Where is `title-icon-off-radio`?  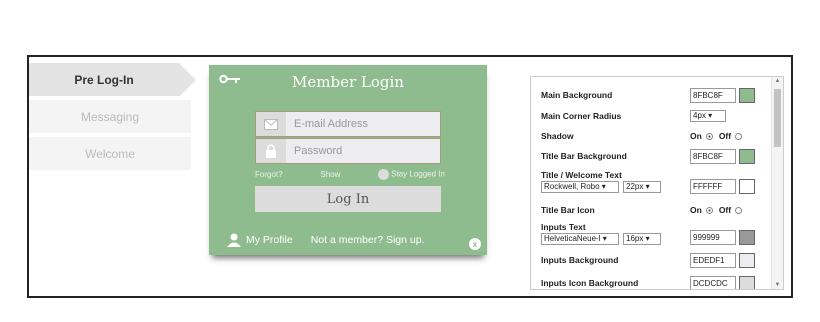
title-icon-off-radio is located at coordinates (739, 211).